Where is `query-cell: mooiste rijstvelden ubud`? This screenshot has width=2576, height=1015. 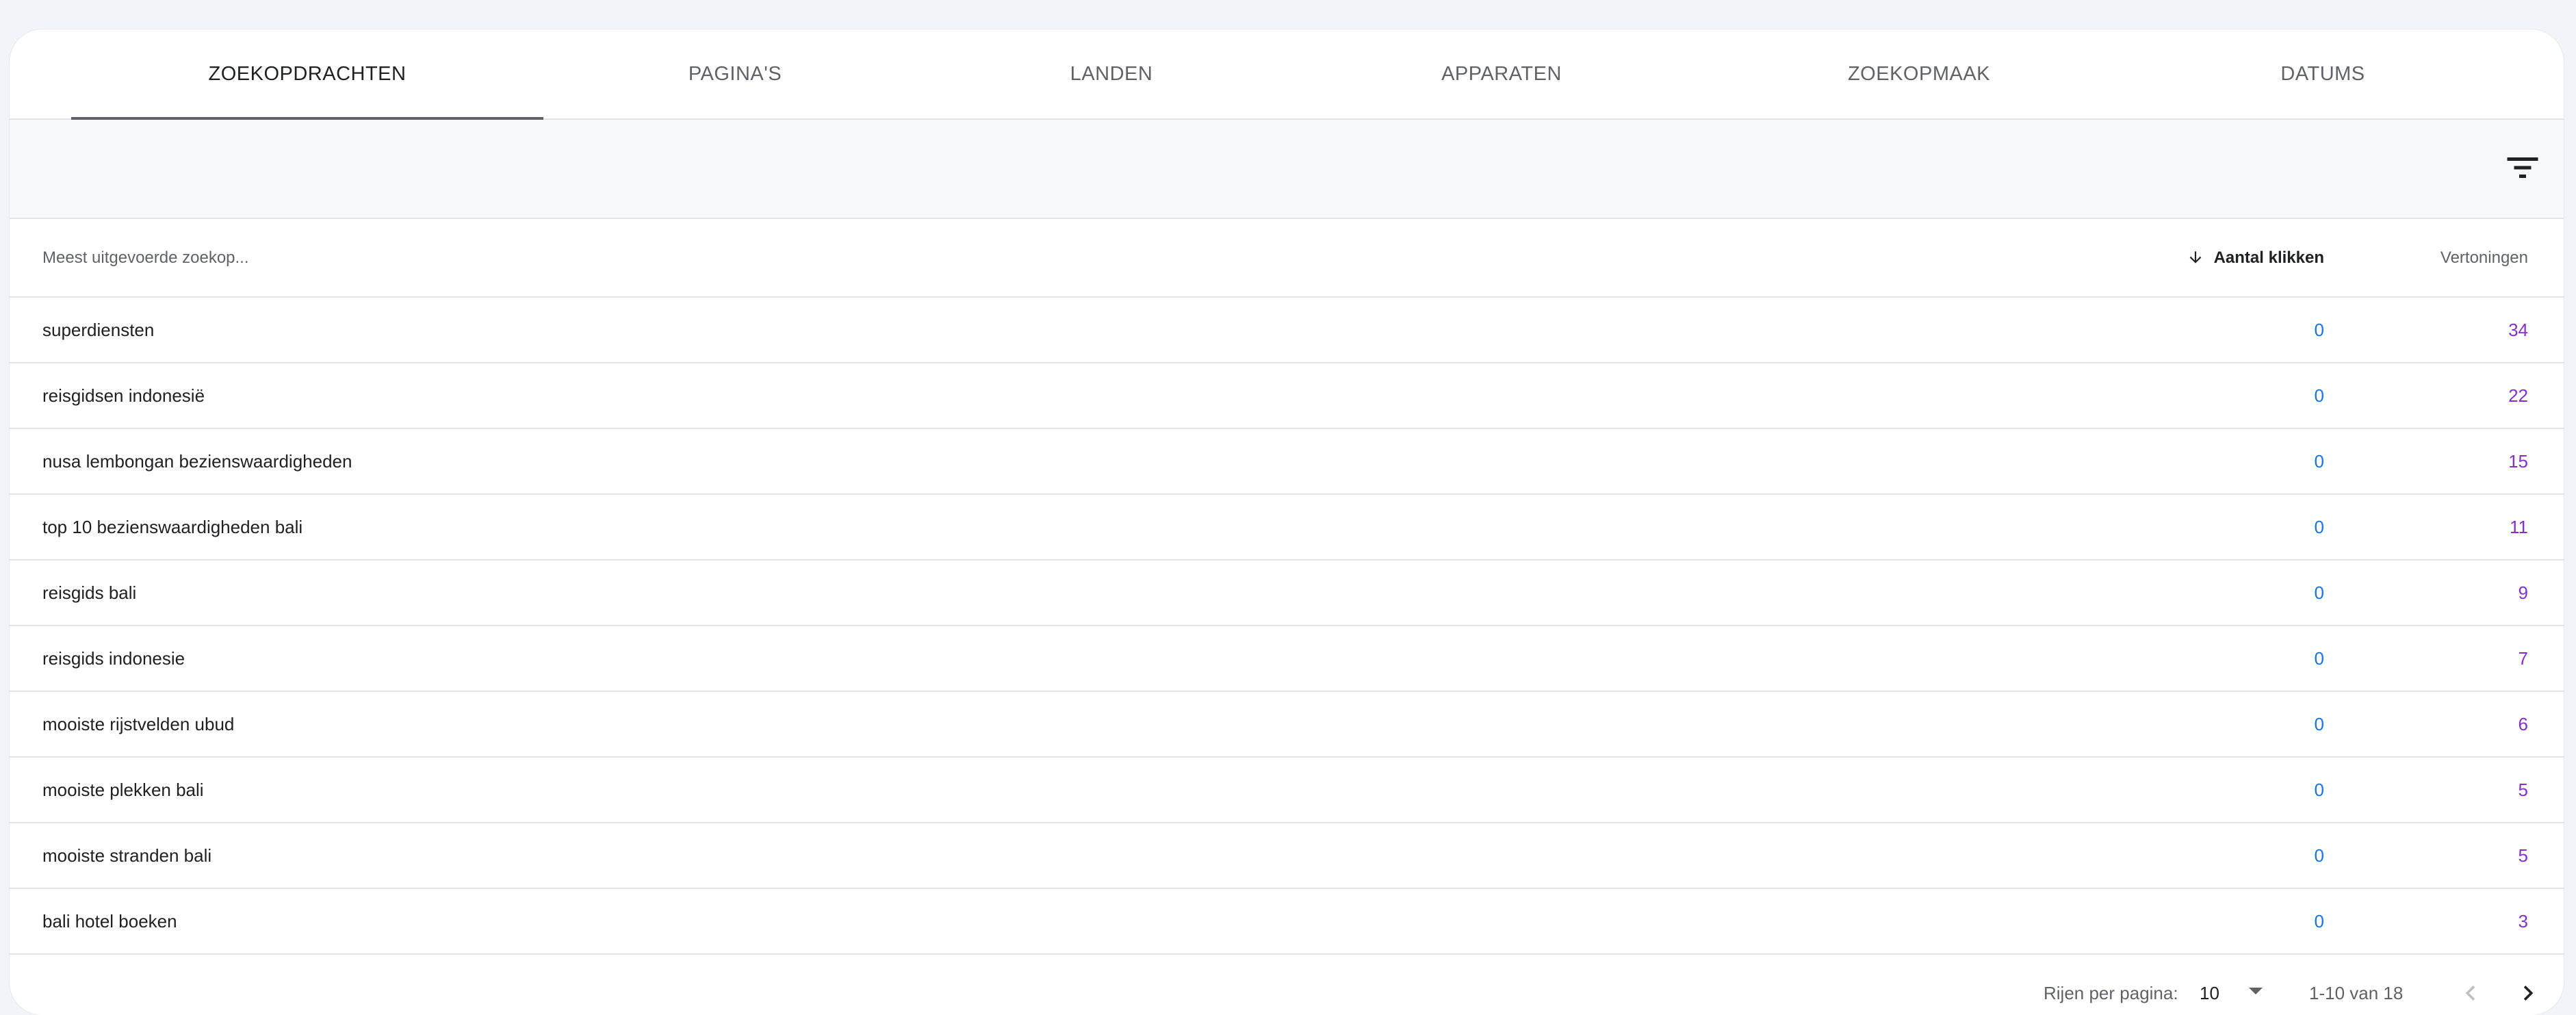
query-cell: mooiste rijstvelden ubud is located at coordinates (138, 724).